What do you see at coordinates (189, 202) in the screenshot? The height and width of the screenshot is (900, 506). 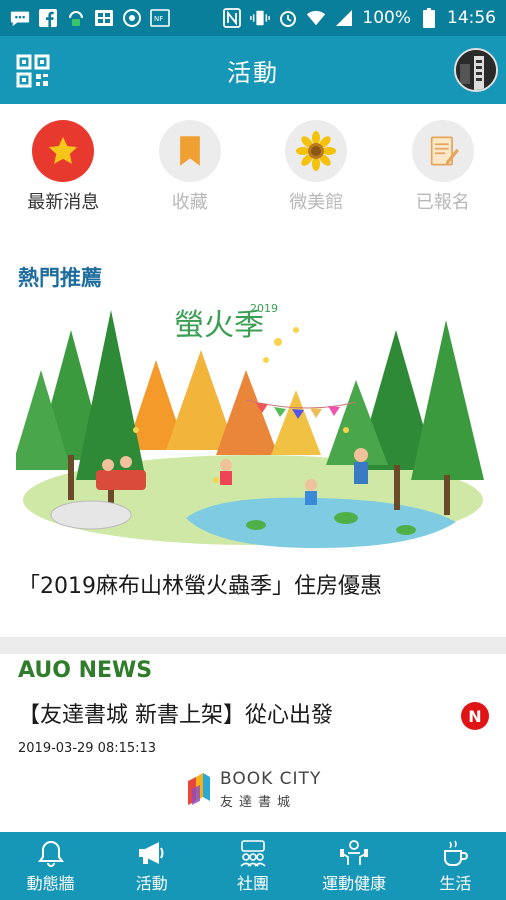 I see `category-label: 收藏` at bounding box center [189, 202].